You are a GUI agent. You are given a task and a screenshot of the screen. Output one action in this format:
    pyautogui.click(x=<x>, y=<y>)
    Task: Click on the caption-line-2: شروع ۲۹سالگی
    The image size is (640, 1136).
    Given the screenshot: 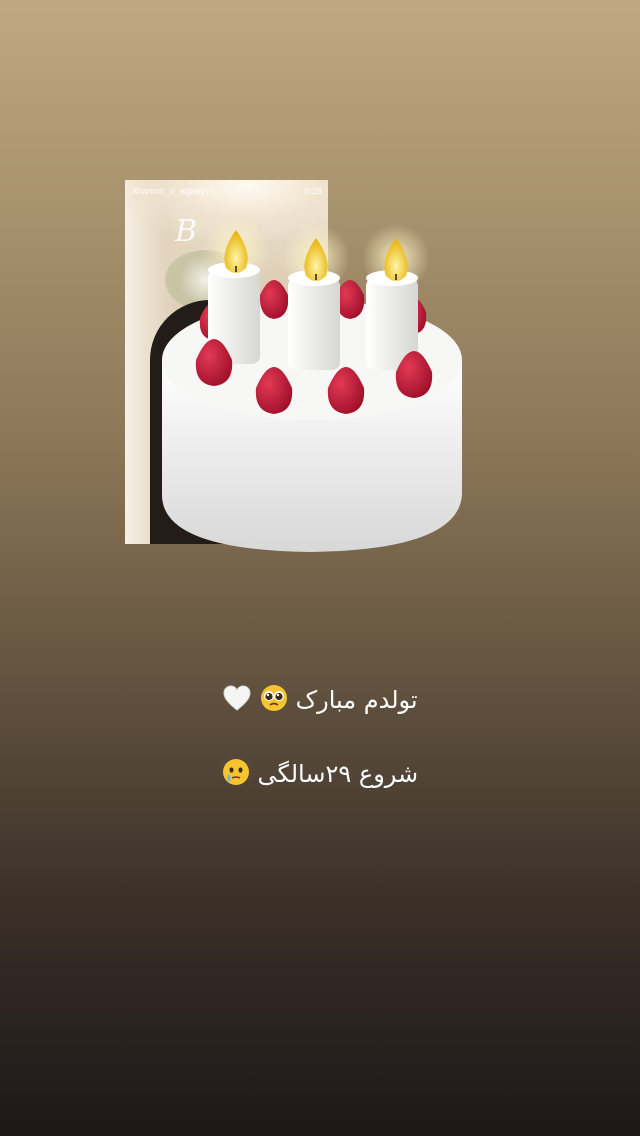 What is the action you would take?
    pyautogui.click(x=320, y=775)
    